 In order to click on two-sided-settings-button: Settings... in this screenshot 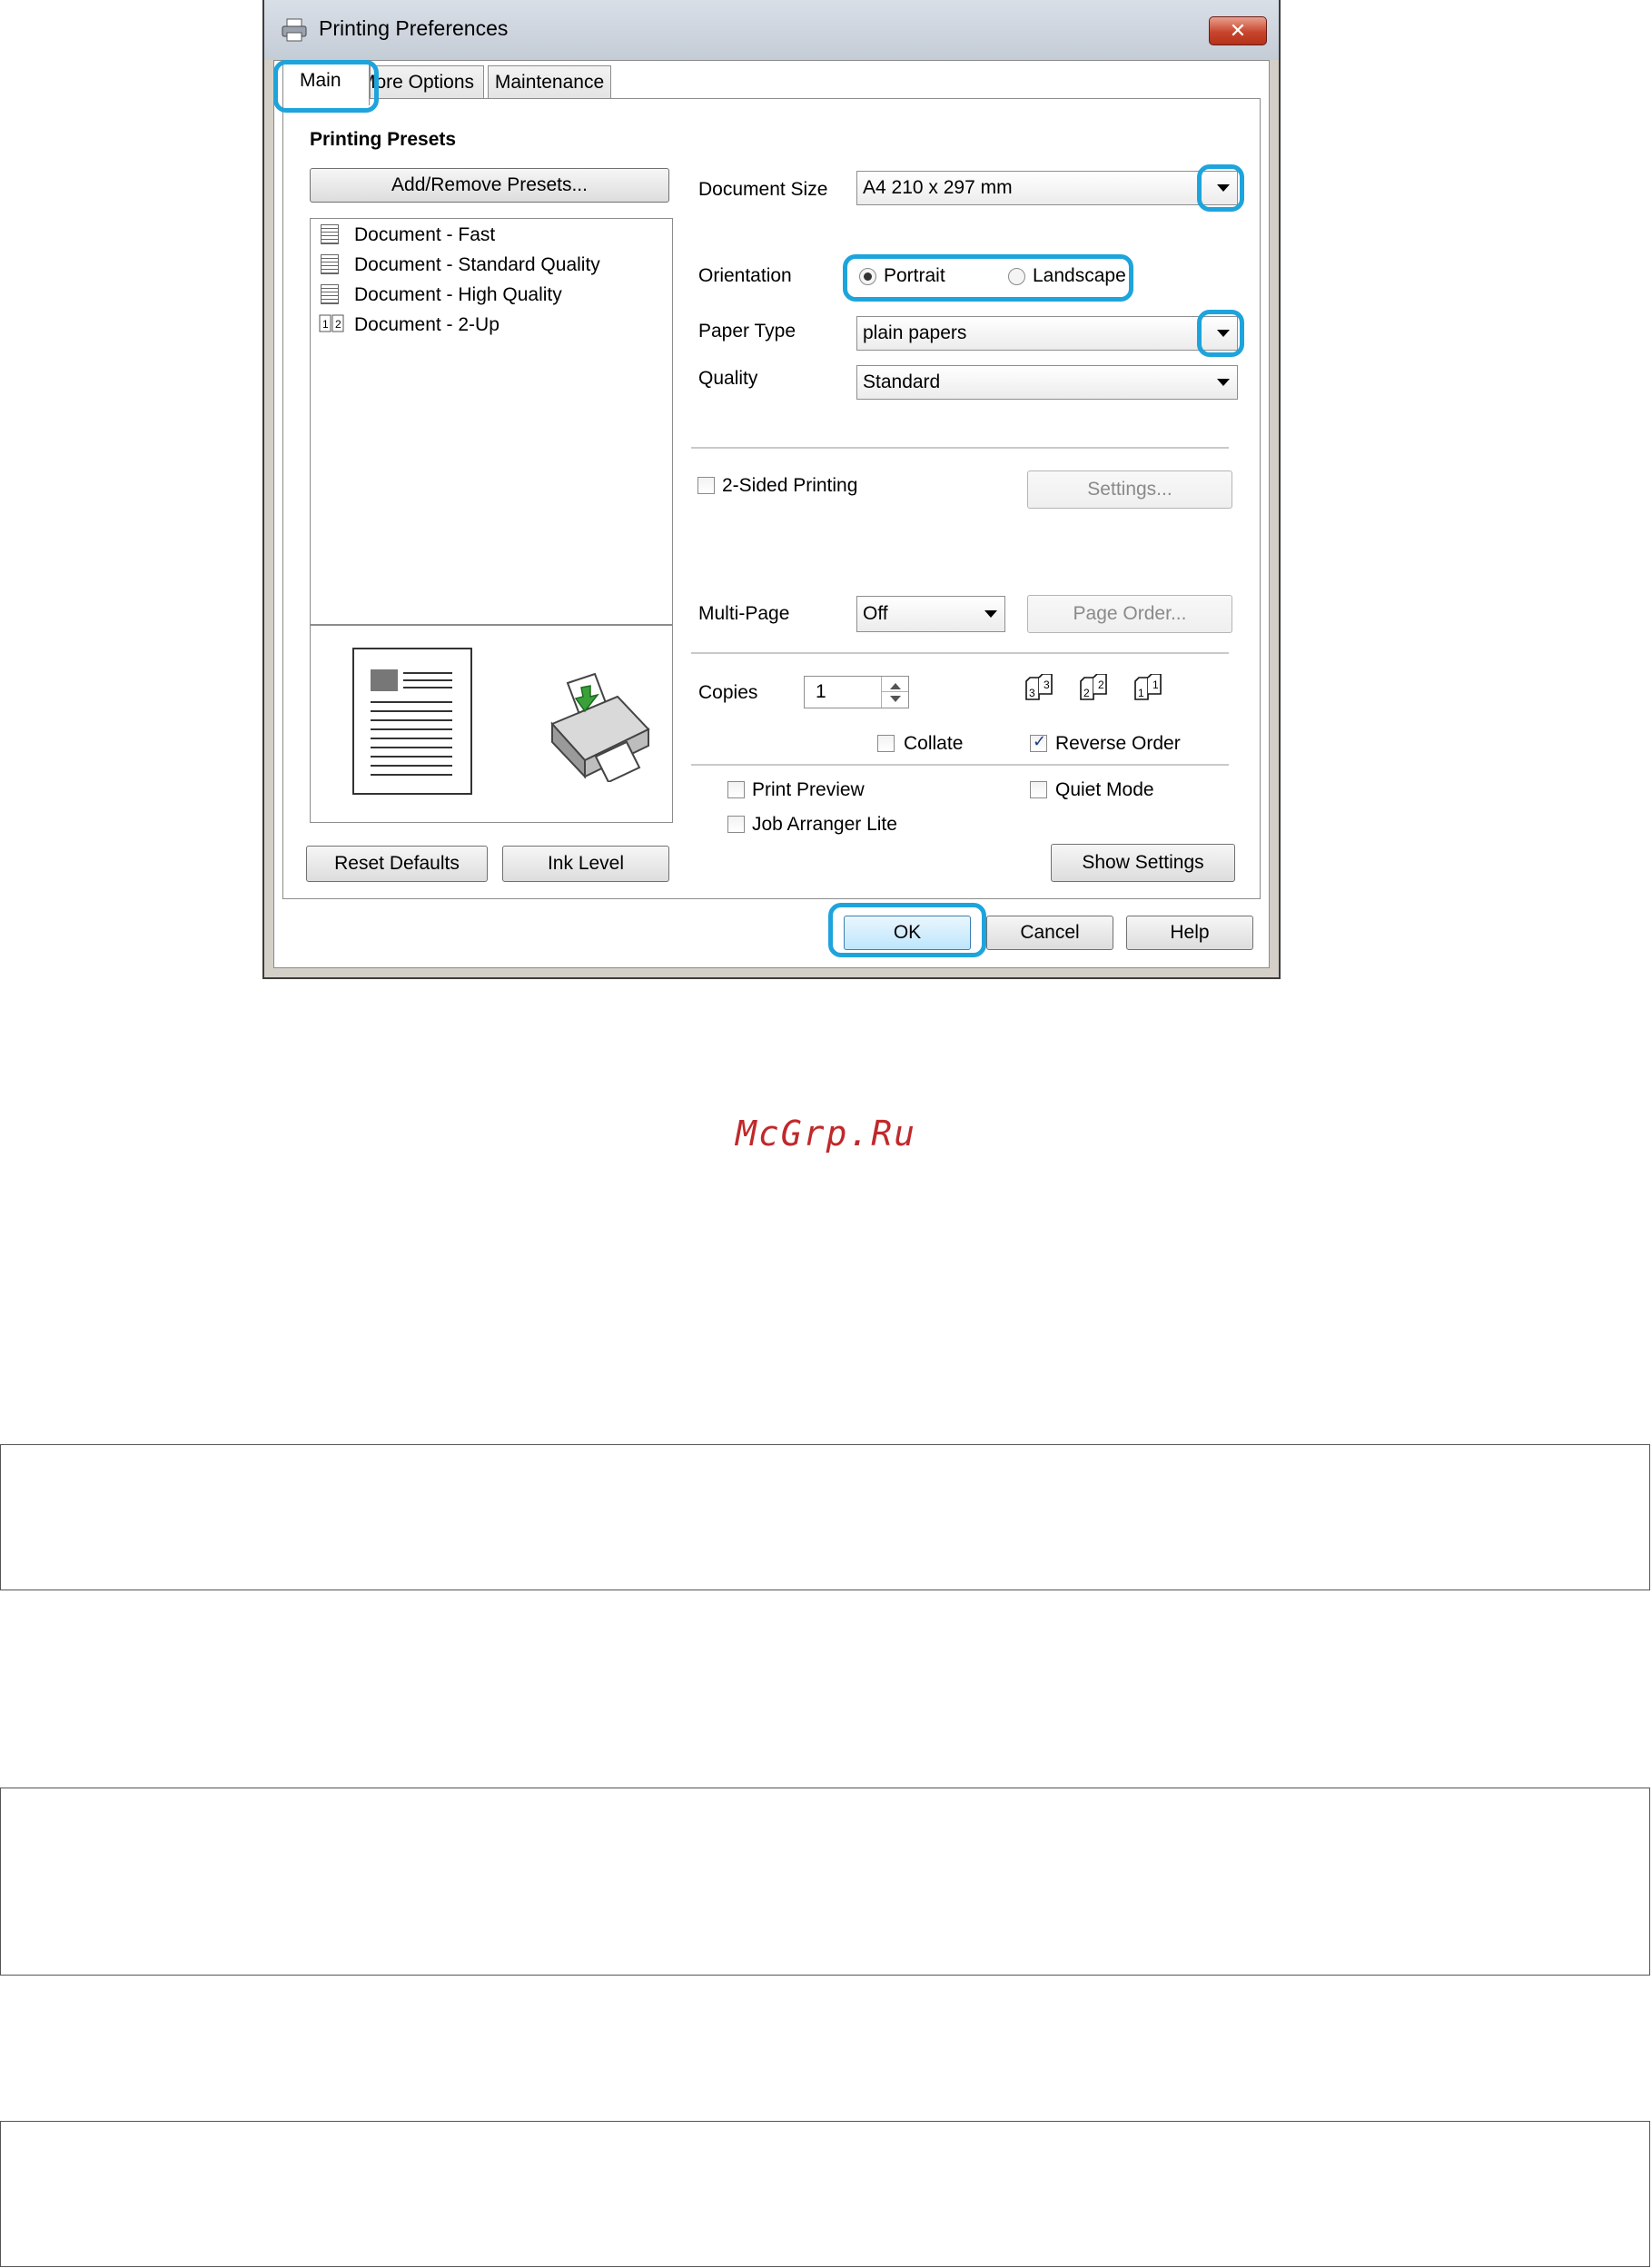, I will do `click(1129, 489)`.